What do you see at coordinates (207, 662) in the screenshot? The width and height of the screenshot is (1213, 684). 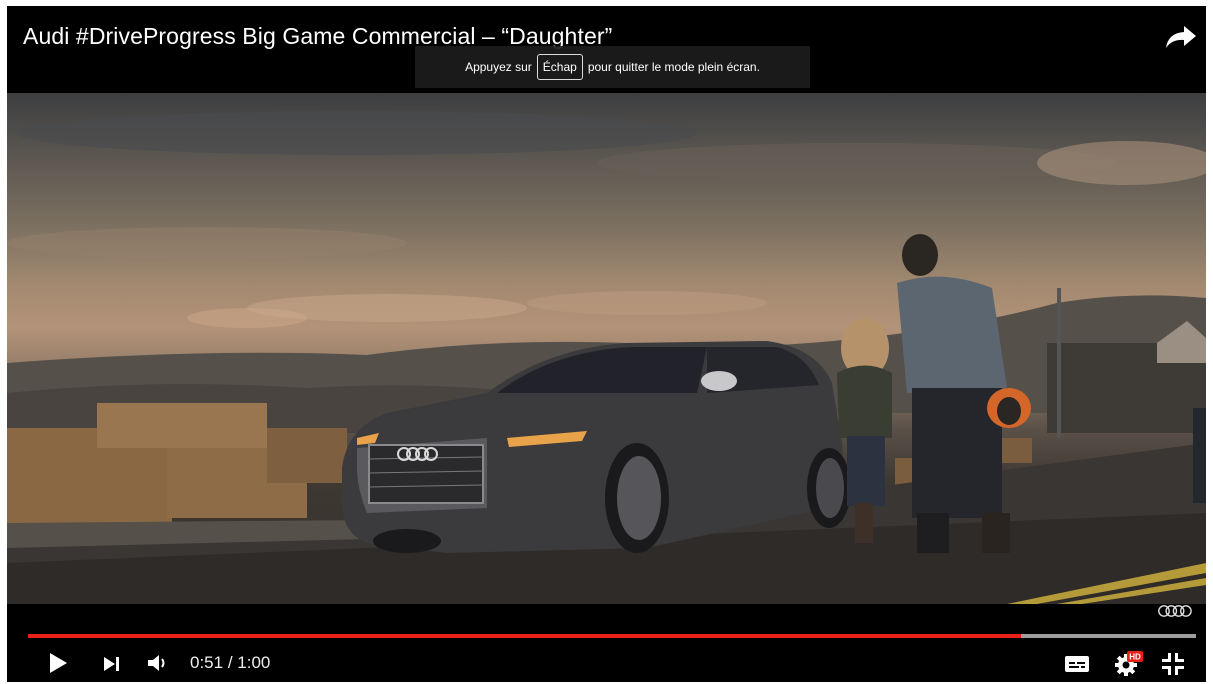 I see `current-time: 0:51` at bounding box center [207, 662].